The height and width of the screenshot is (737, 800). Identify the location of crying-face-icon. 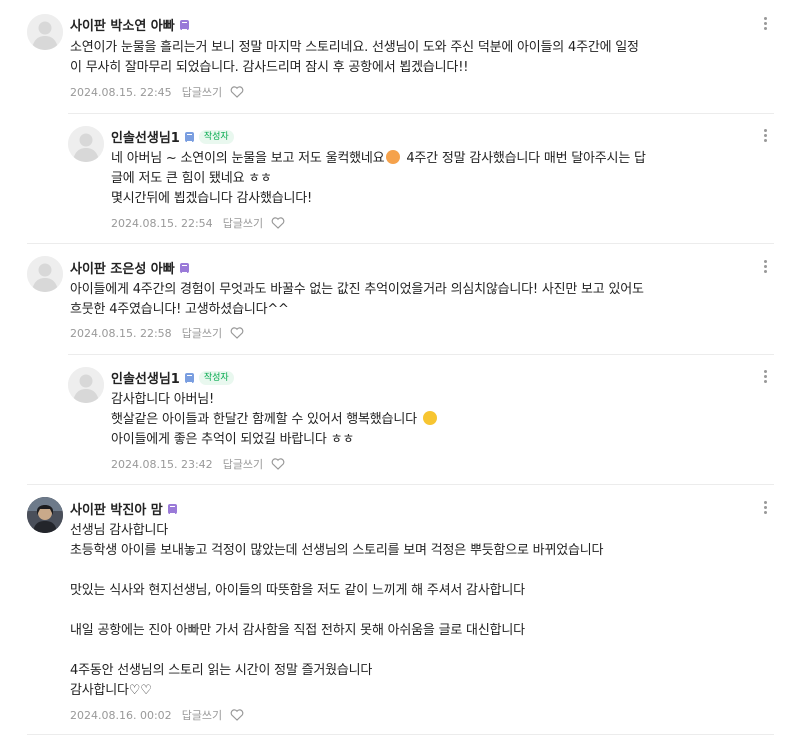
(393, 157).